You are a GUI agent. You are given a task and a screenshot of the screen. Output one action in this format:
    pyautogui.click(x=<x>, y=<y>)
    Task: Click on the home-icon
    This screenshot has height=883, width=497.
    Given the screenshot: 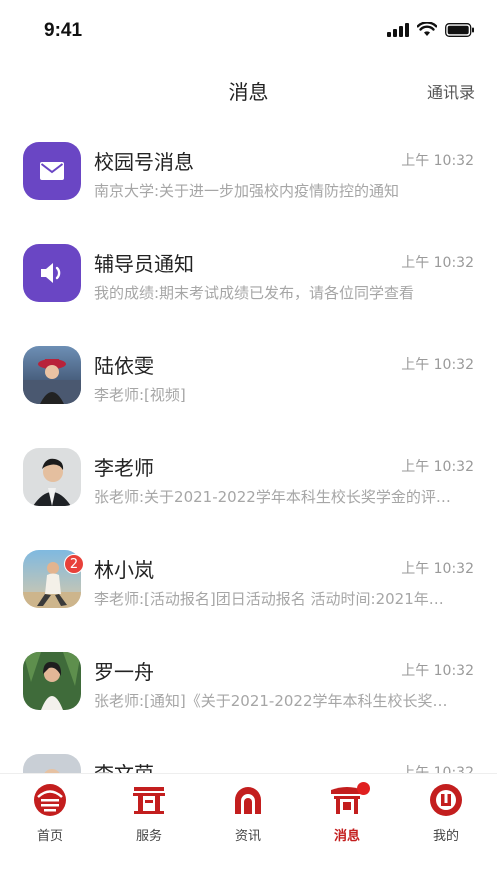 What is the action you would take?
    pyautogui.click(x=50, y=800)
    